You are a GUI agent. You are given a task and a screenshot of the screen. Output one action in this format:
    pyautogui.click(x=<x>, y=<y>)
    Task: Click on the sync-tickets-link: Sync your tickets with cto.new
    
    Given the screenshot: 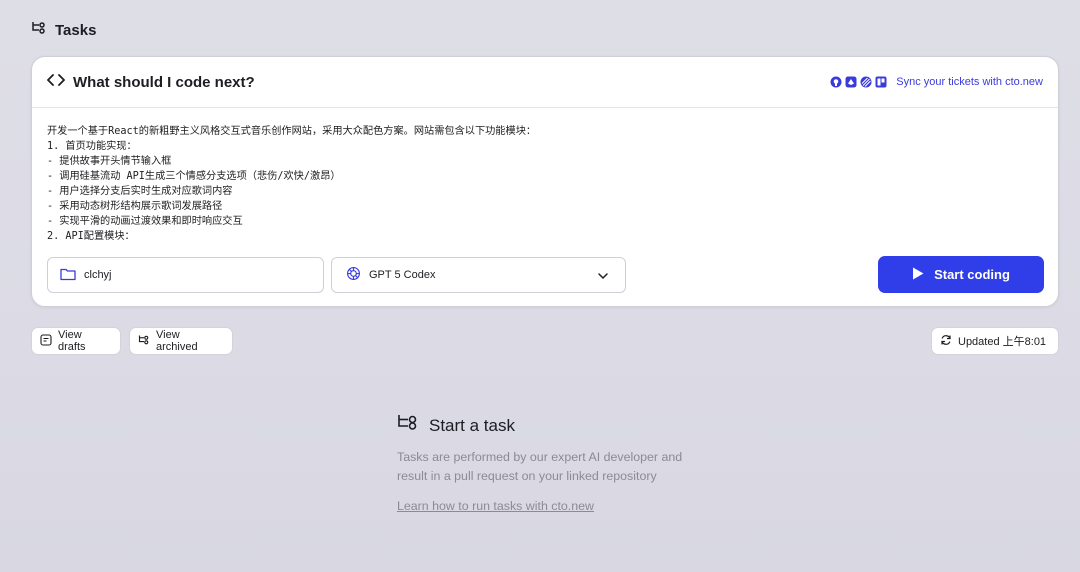 What is the action you would take?
    pyautogui.click(x=969, y=82)
    